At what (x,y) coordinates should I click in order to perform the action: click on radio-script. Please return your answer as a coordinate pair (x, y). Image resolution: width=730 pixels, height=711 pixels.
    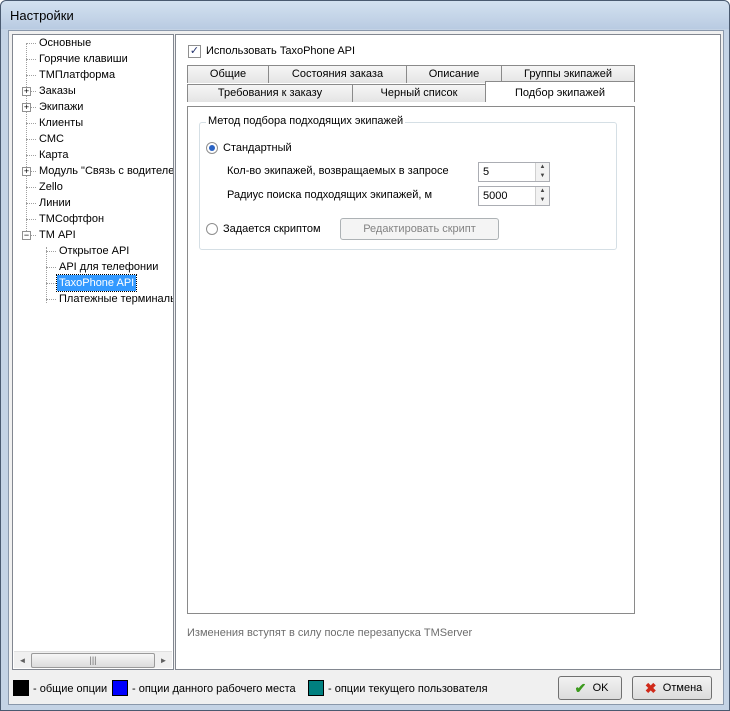
    Looking at the image, I should click on (212, 229).